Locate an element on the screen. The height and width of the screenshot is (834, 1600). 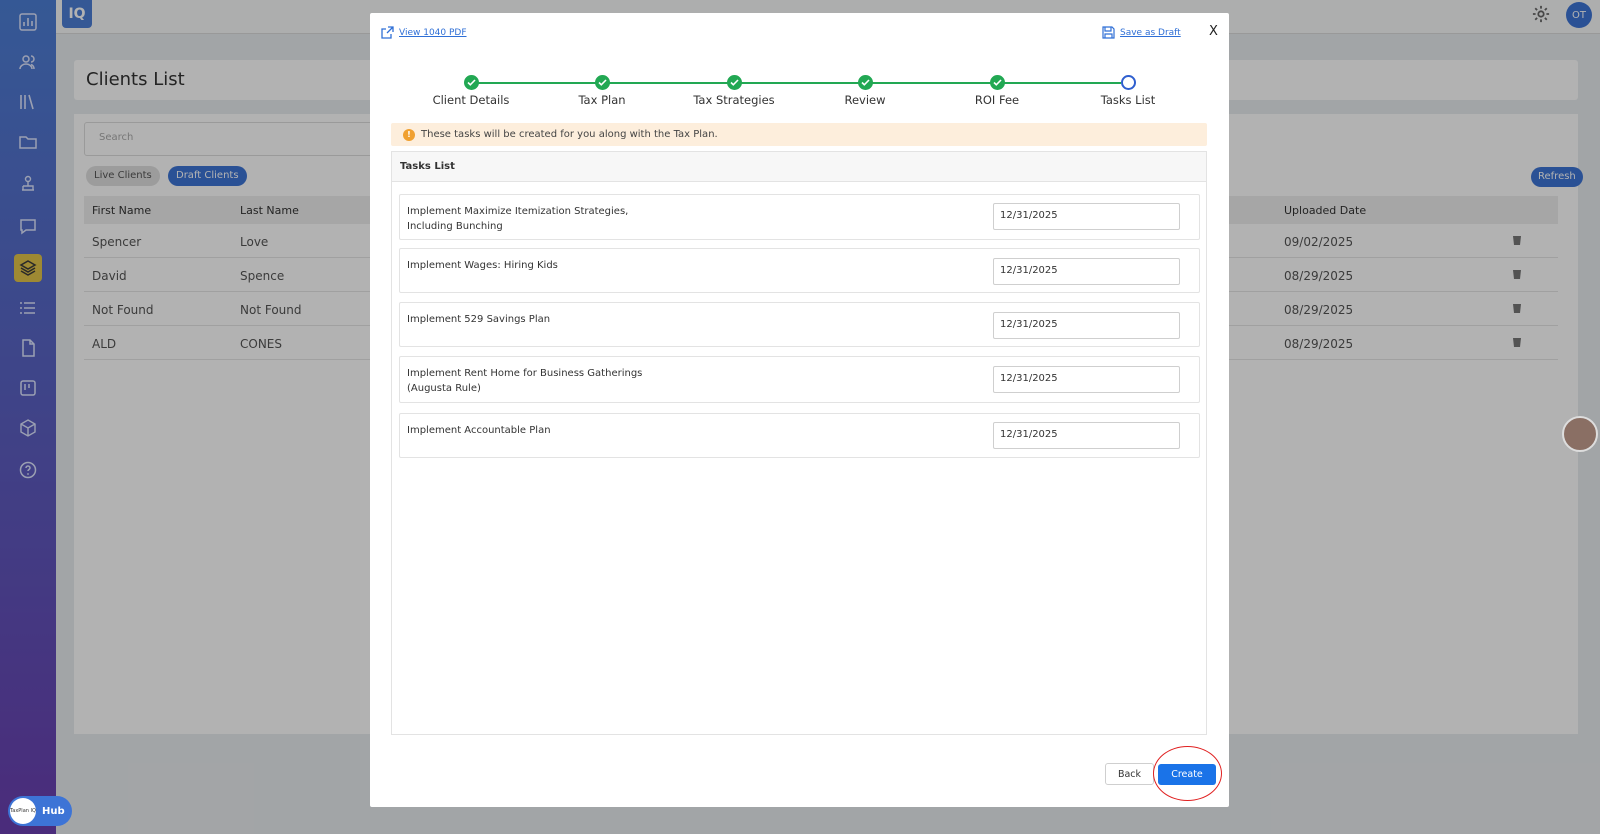
save-draft-label: Save as Draft is located at coordinates (1150, 32).